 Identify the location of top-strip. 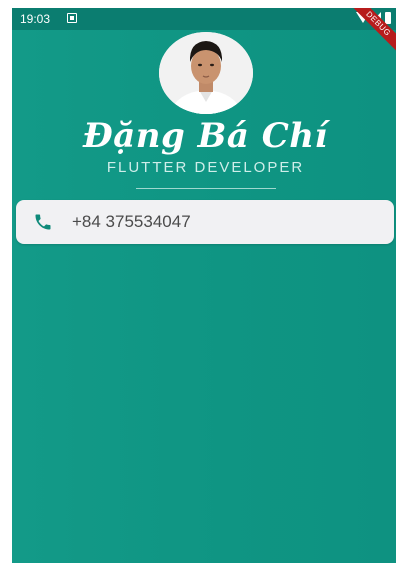
(198, 4).